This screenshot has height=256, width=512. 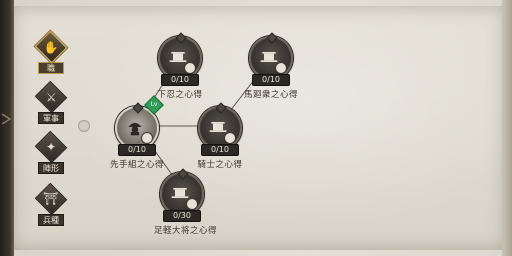 I want to click on level-up-label: Lv, so click(x=154, y=104).